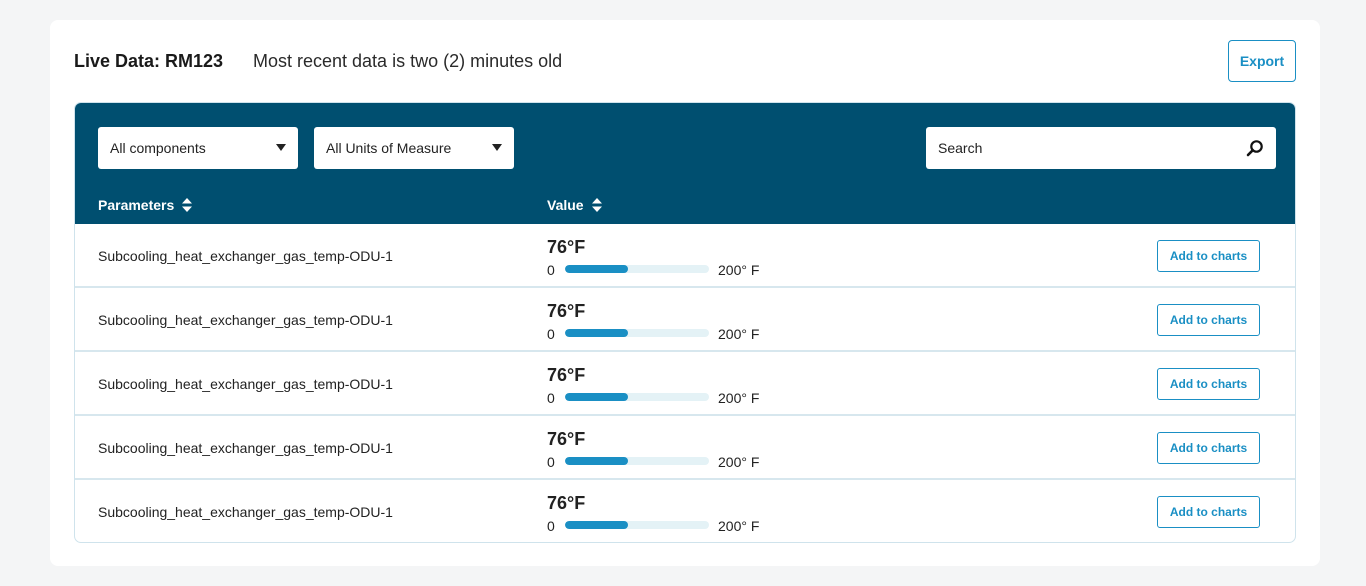  Describe the element at coordinates (1083, 148) in the screenshot. I see `search-input` at that location.